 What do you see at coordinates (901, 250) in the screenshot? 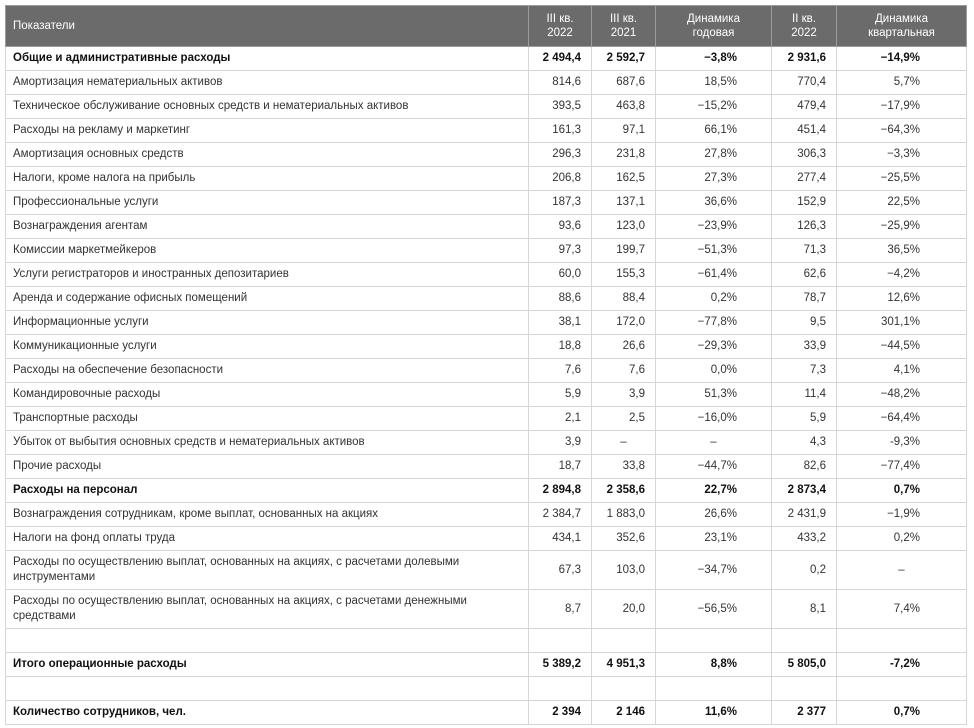
I see `cell-qoq-change: 36,5%` at bounding box center [901, 250].